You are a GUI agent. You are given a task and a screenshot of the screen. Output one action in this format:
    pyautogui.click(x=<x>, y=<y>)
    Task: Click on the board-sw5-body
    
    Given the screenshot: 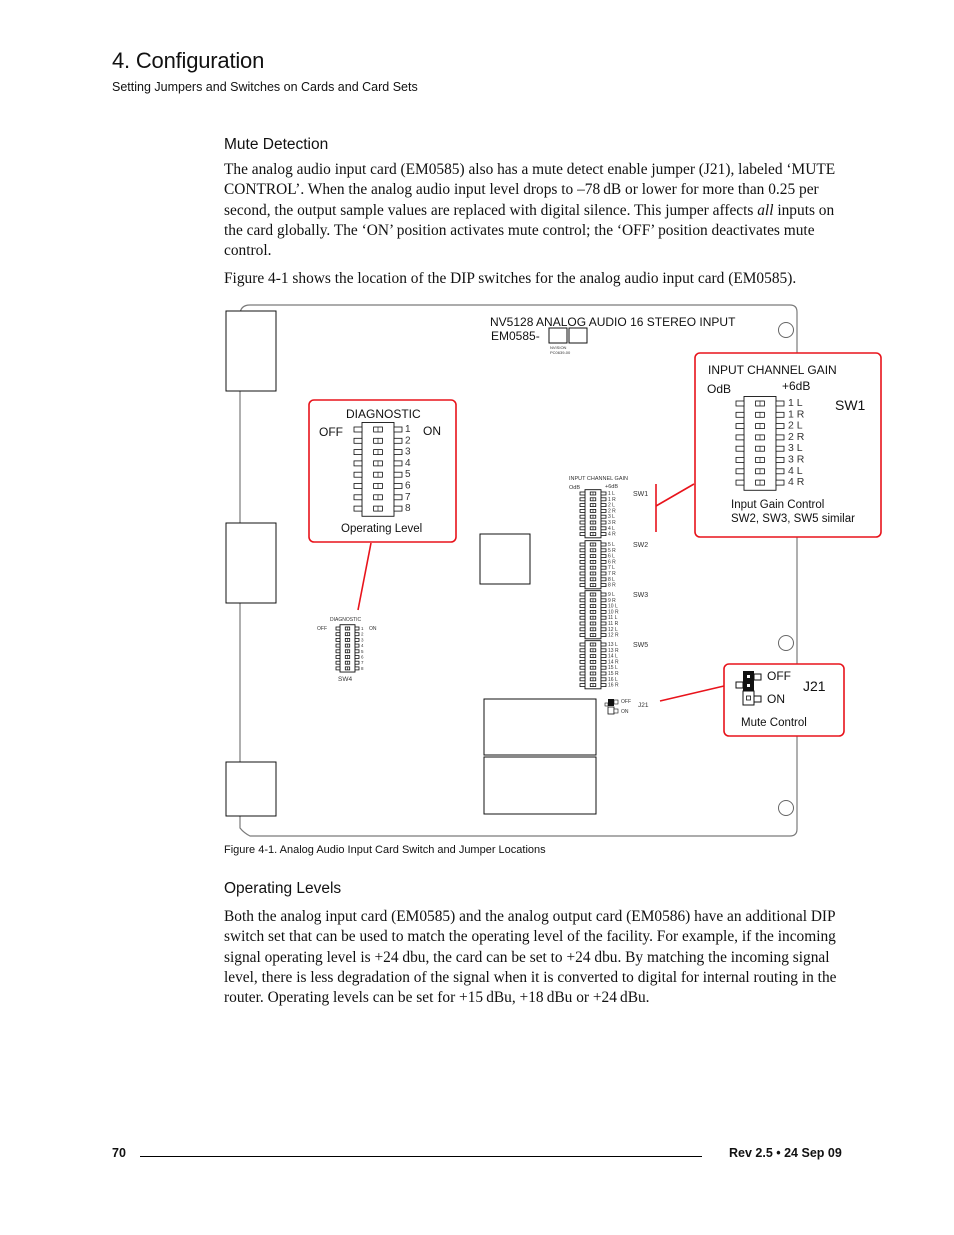 What is the action you would take?
    pyautogui.click(x=593, y=665)
    